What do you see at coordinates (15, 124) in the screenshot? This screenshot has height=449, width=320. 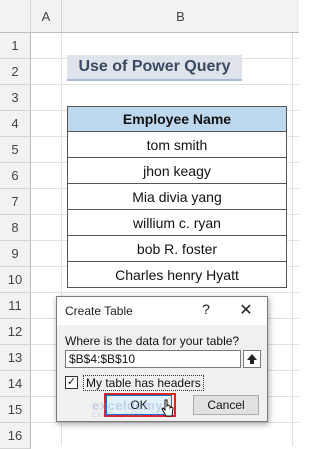 I see `row-header-4: 4` at bounding box center [15, 124].